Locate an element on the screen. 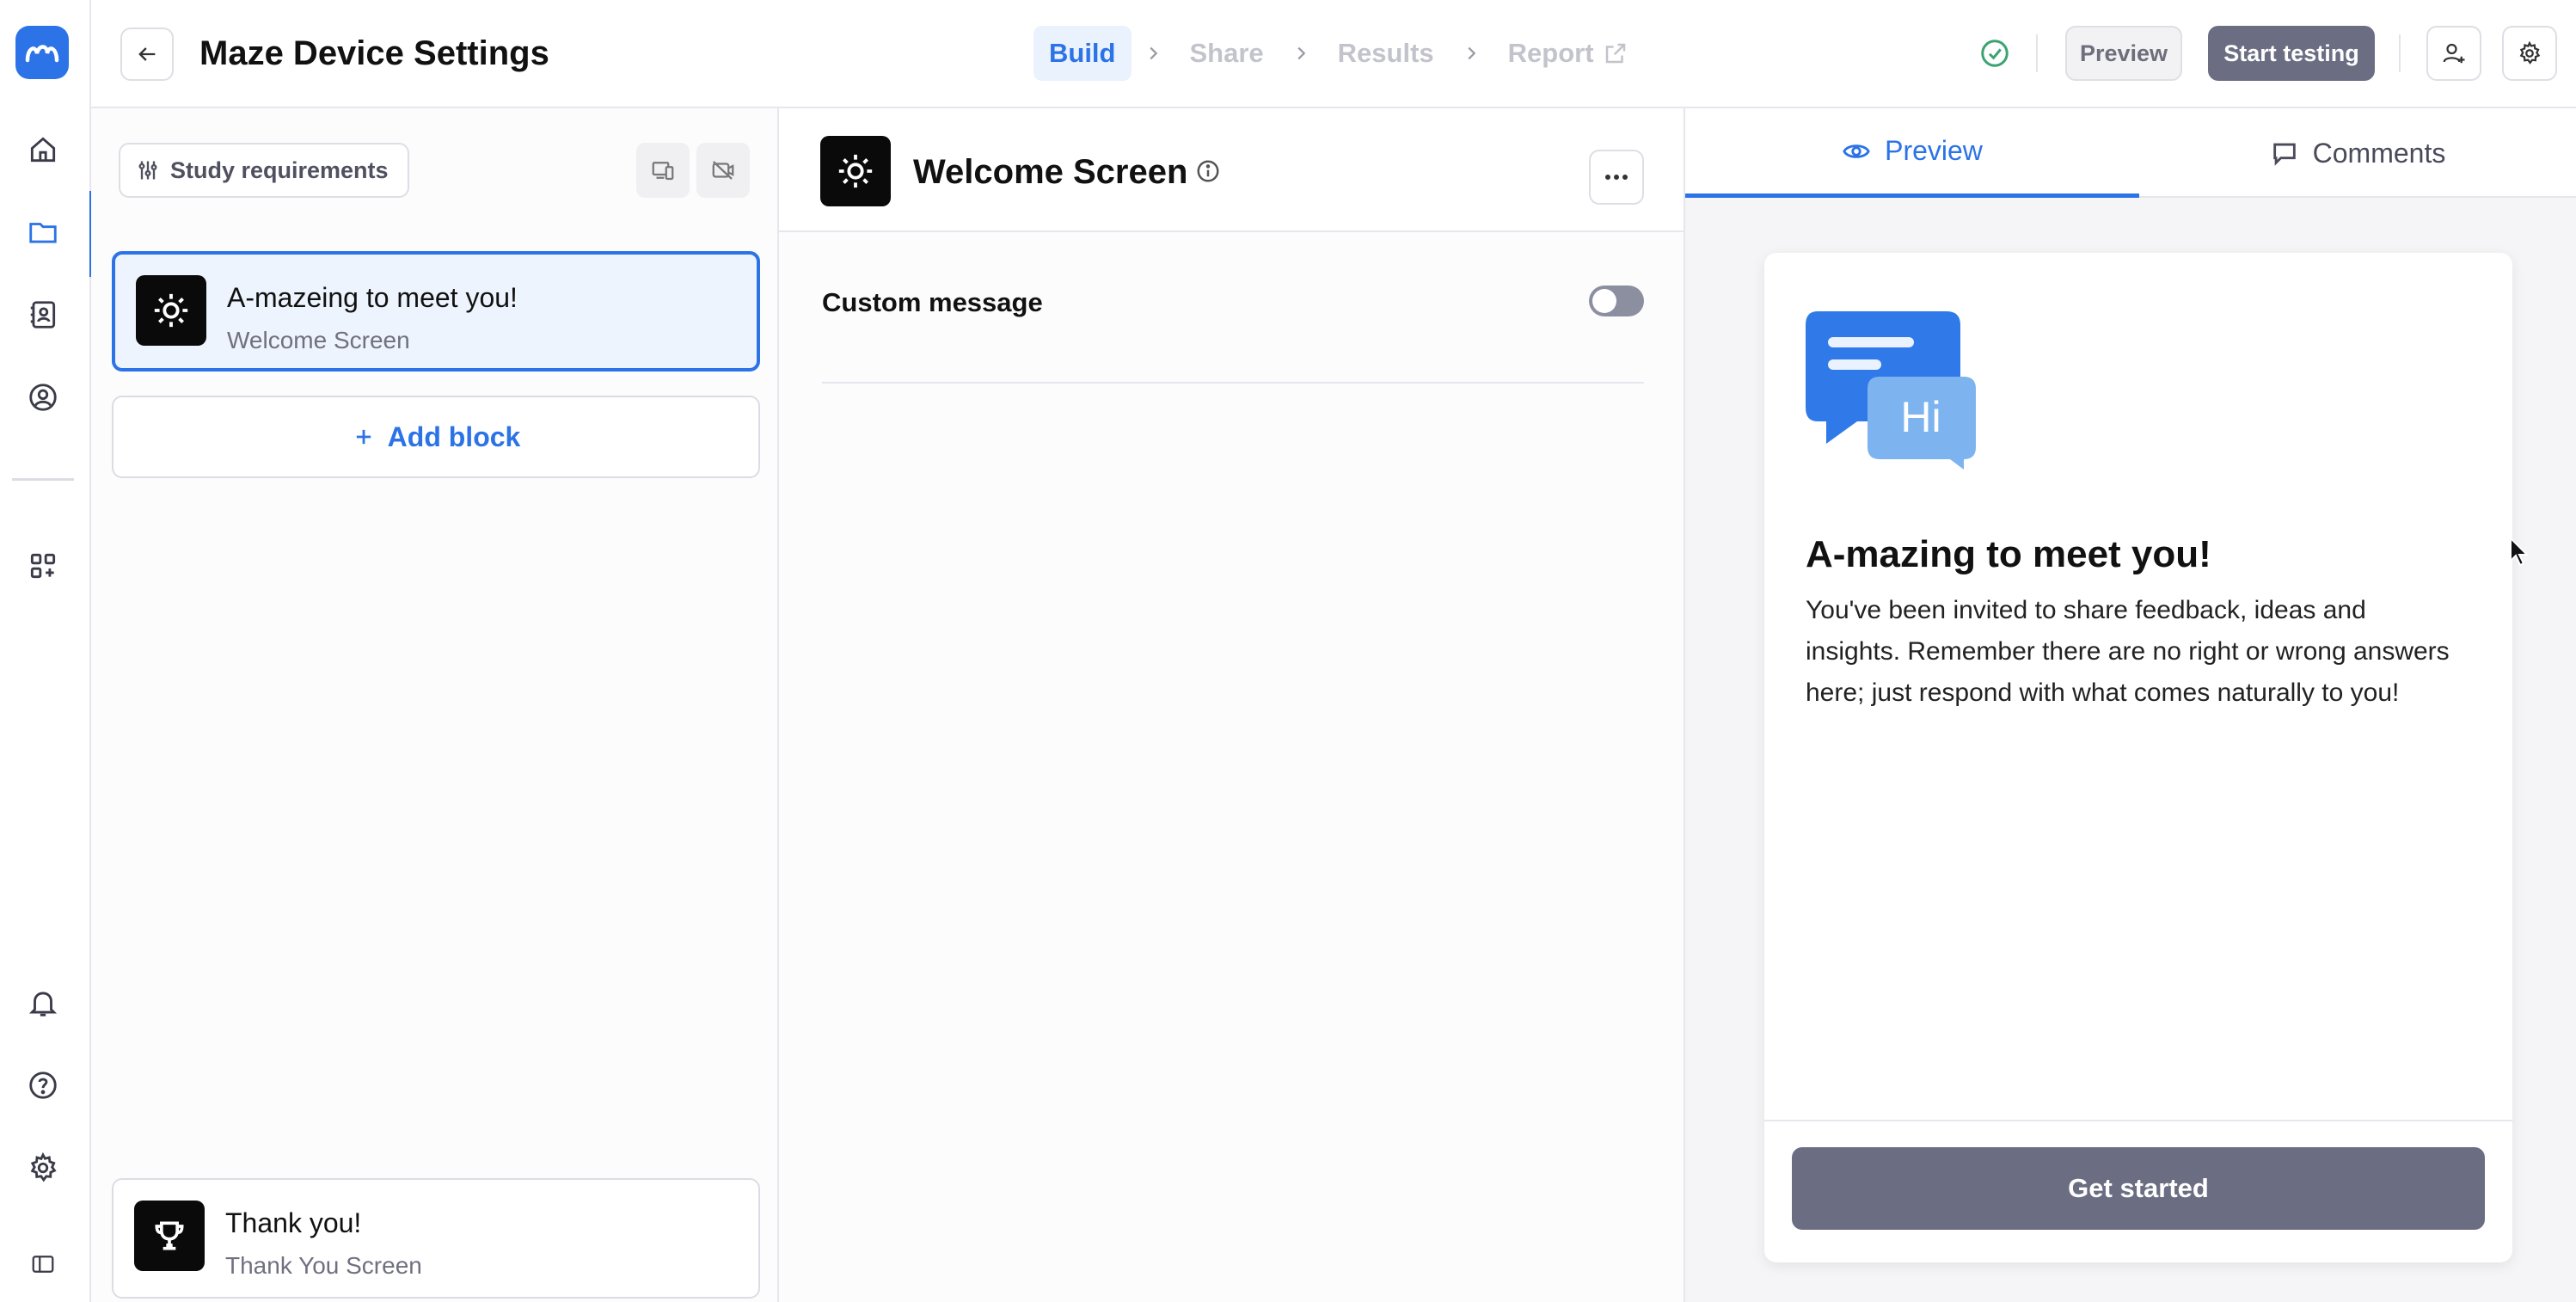  collapse-sidebar-icon is located at coordinates (43, 1264).